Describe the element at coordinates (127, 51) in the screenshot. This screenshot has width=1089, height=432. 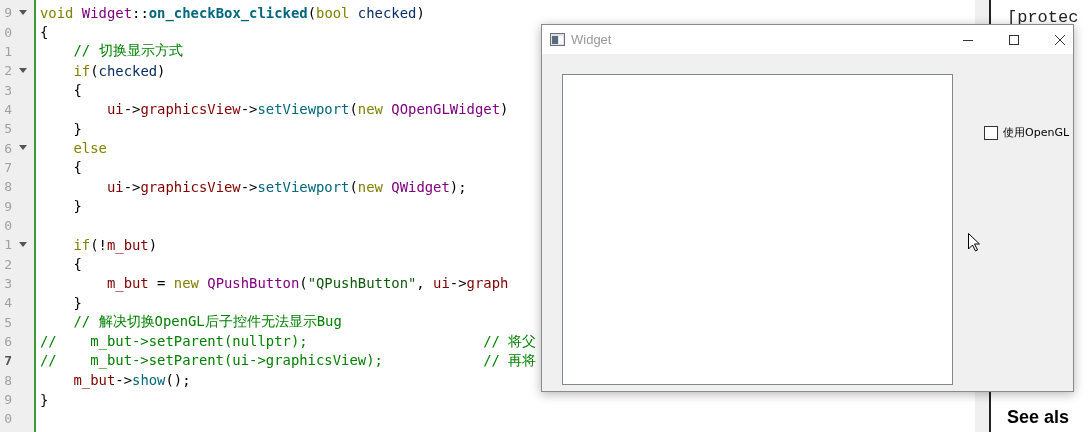
I see `code-line: // 切换显示方式` at that location.